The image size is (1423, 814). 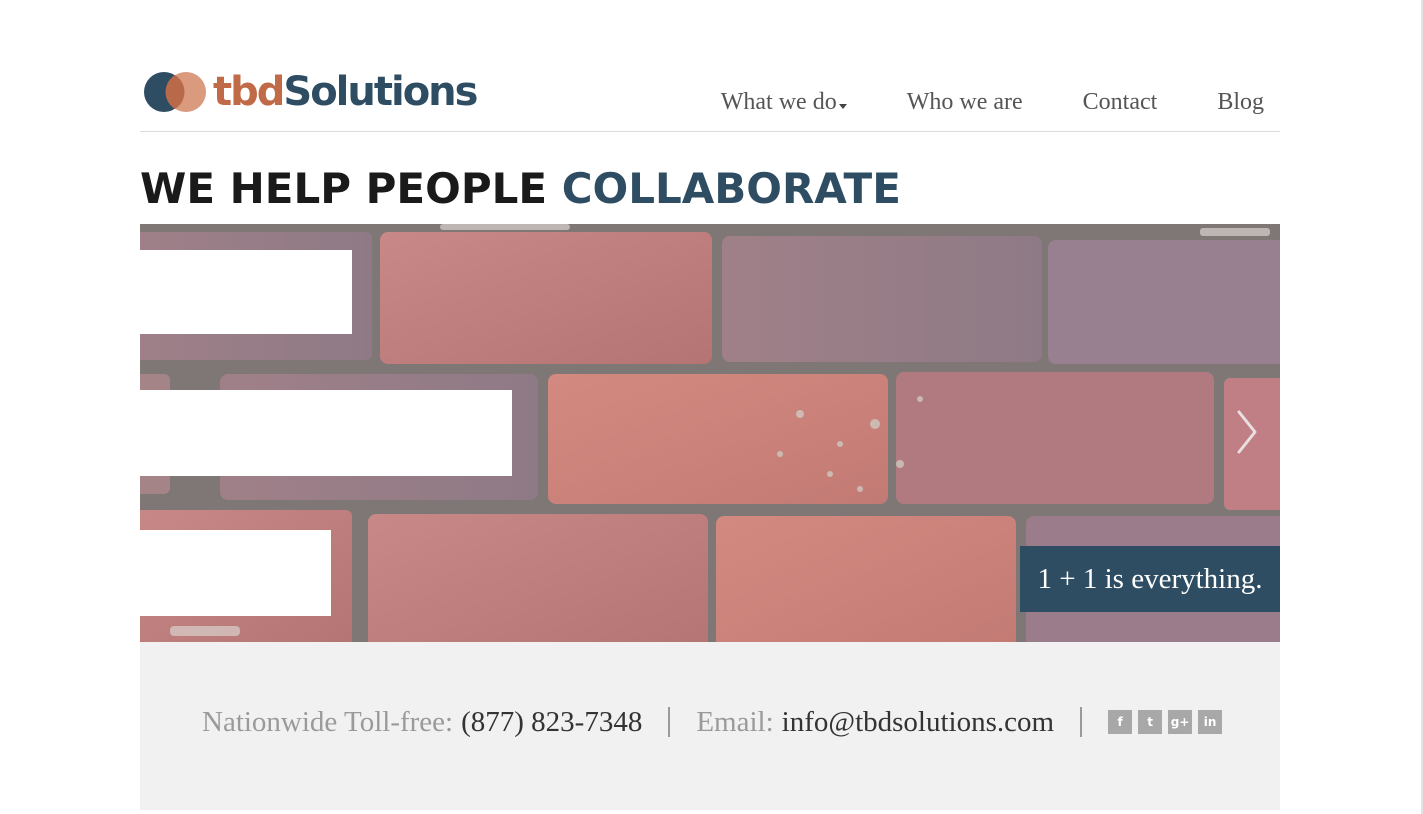 What do you see at coordinates (344, 188) in the screenshot?
I see `page-title-part1: WE HELP PEOPLE` at bounding box center [344, 188].